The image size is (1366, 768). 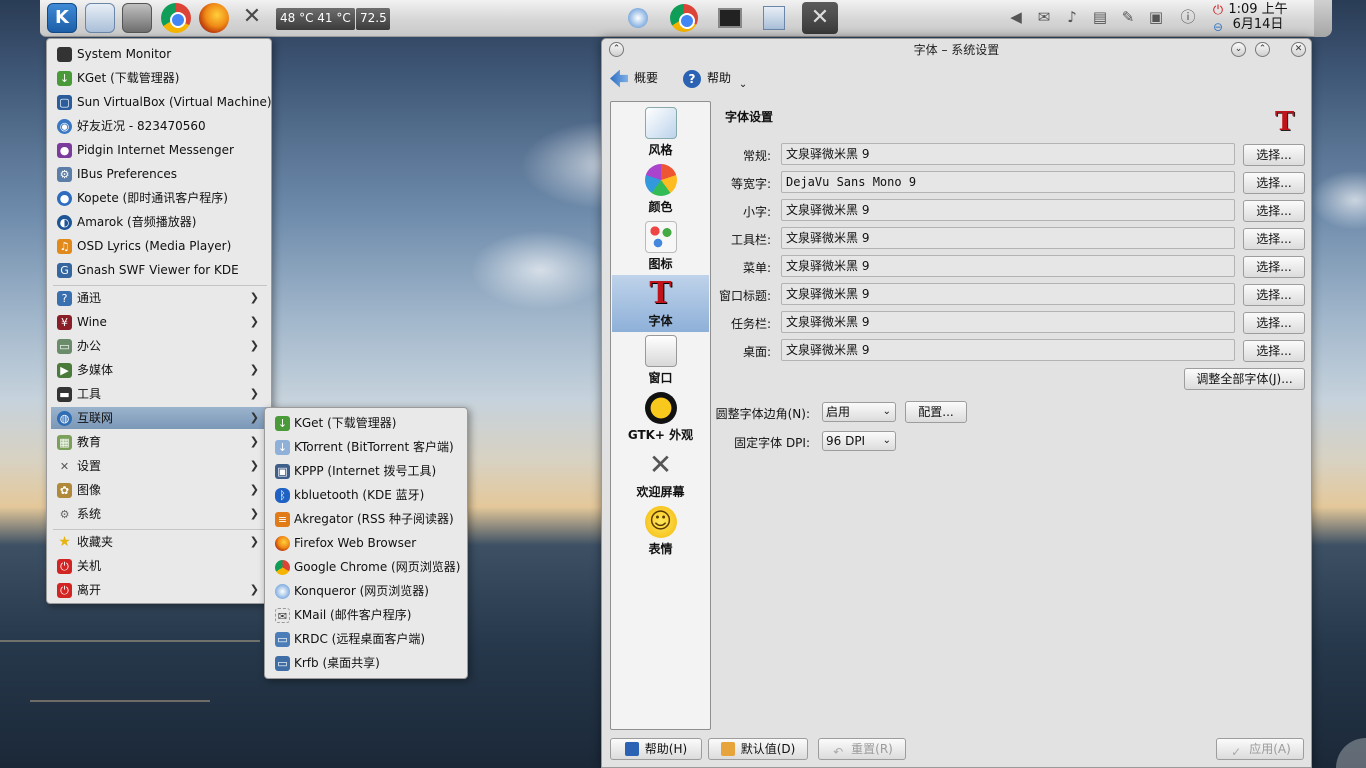 What do you see at coordinates (1008, 294) in the screenshot?
I see `font-value-window-title: 文泉驿微米黑 9` at bounding box center [1008, 294].